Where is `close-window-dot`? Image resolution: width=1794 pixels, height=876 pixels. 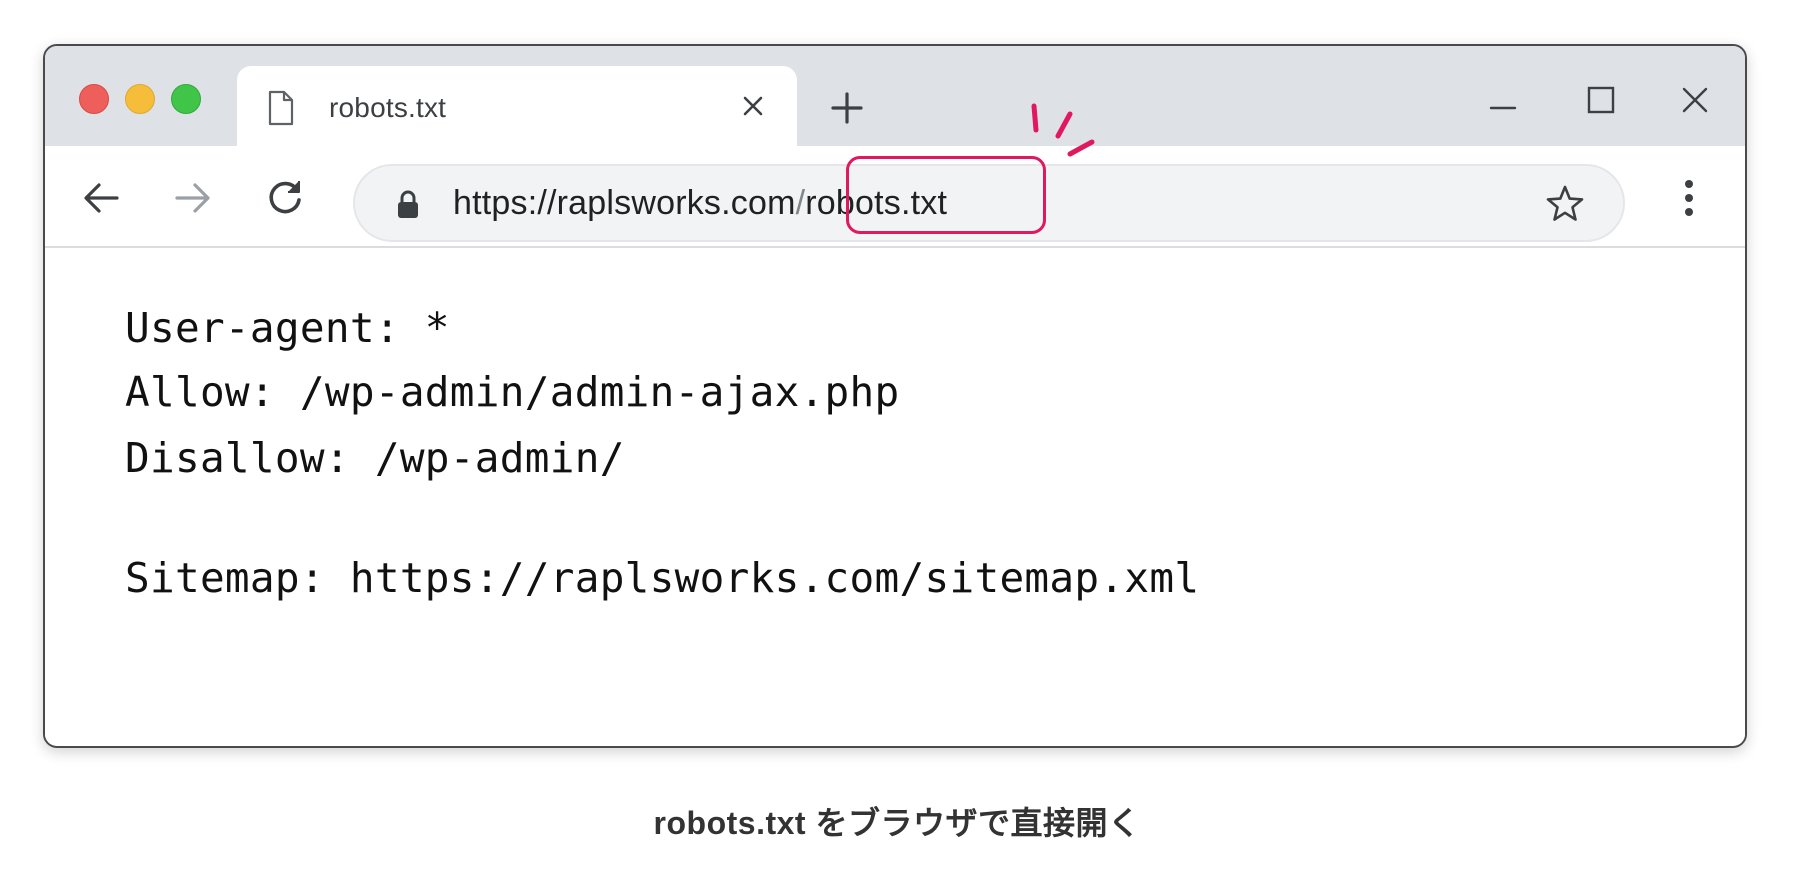 close-window-dot is located at coordinates (94, 99).